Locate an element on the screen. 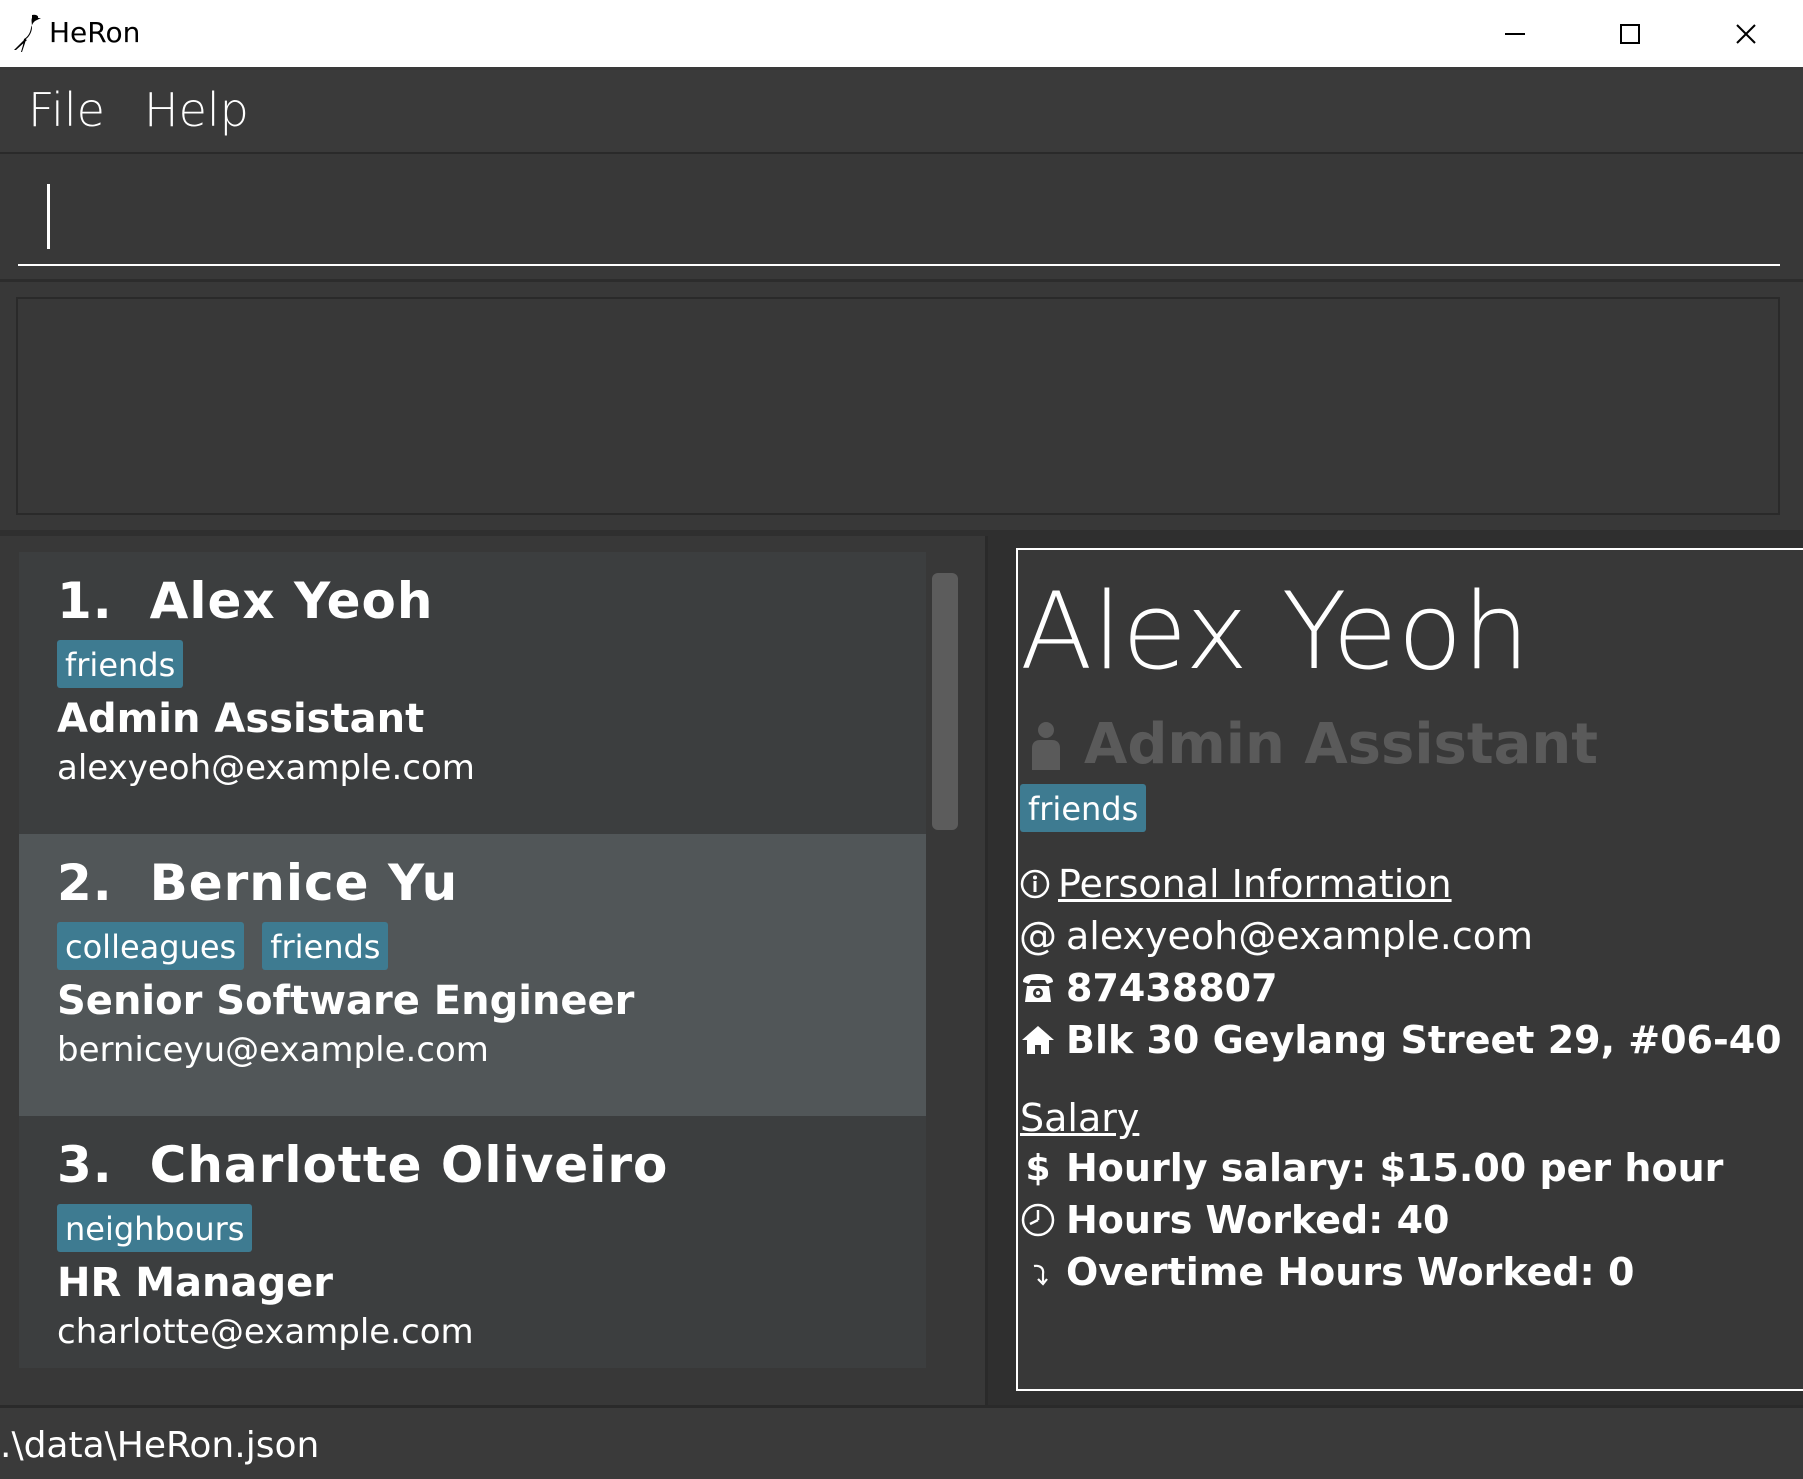 The height and width of the screenshot is (1479, 1803). home-icon is located at coordinates (1038, 1040).